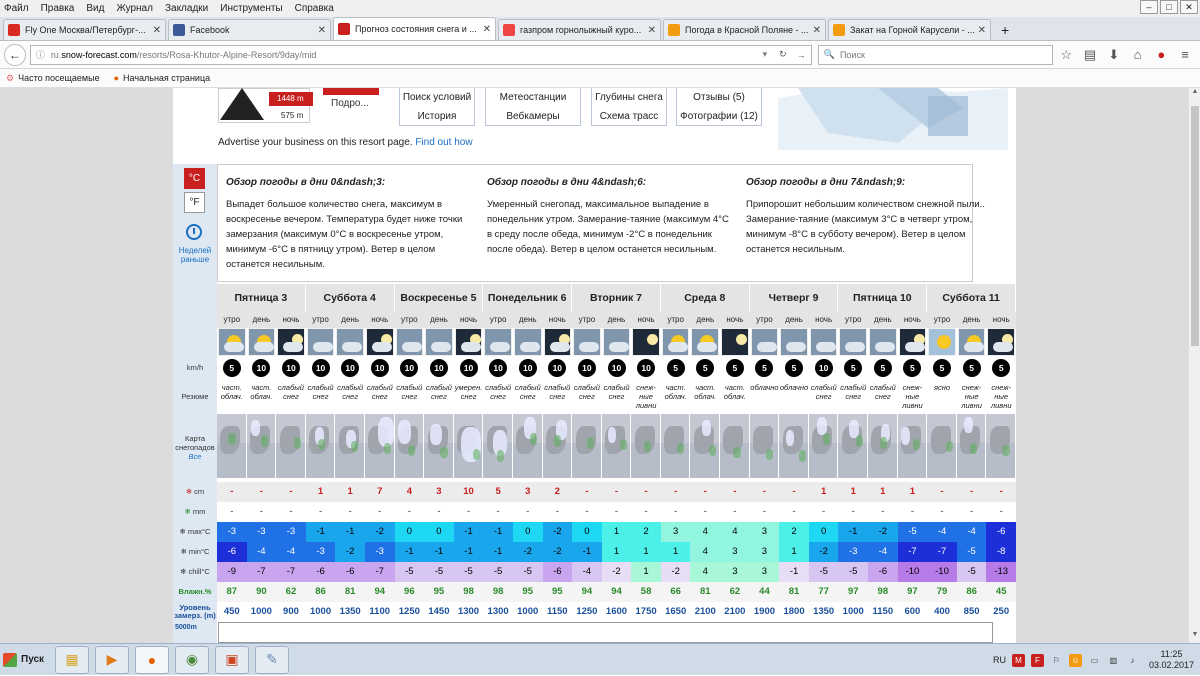 The image size is (1200, 676). I want to click on maximize-icon: □, so click(1169, 7).